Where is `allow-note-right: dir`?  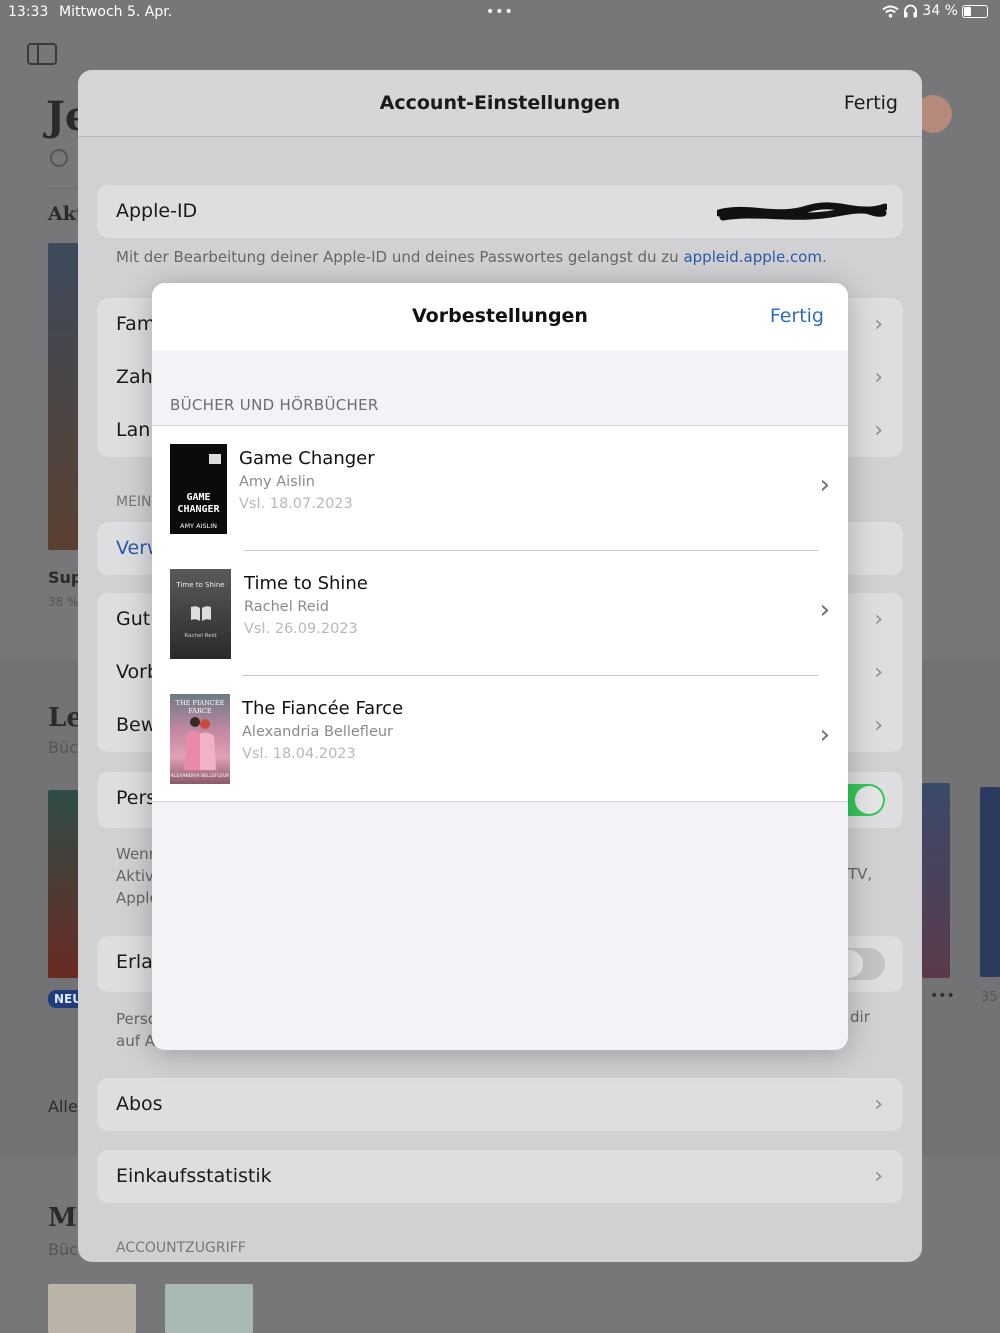 allow-note-right: dir is located at coordinates (860, 1017).